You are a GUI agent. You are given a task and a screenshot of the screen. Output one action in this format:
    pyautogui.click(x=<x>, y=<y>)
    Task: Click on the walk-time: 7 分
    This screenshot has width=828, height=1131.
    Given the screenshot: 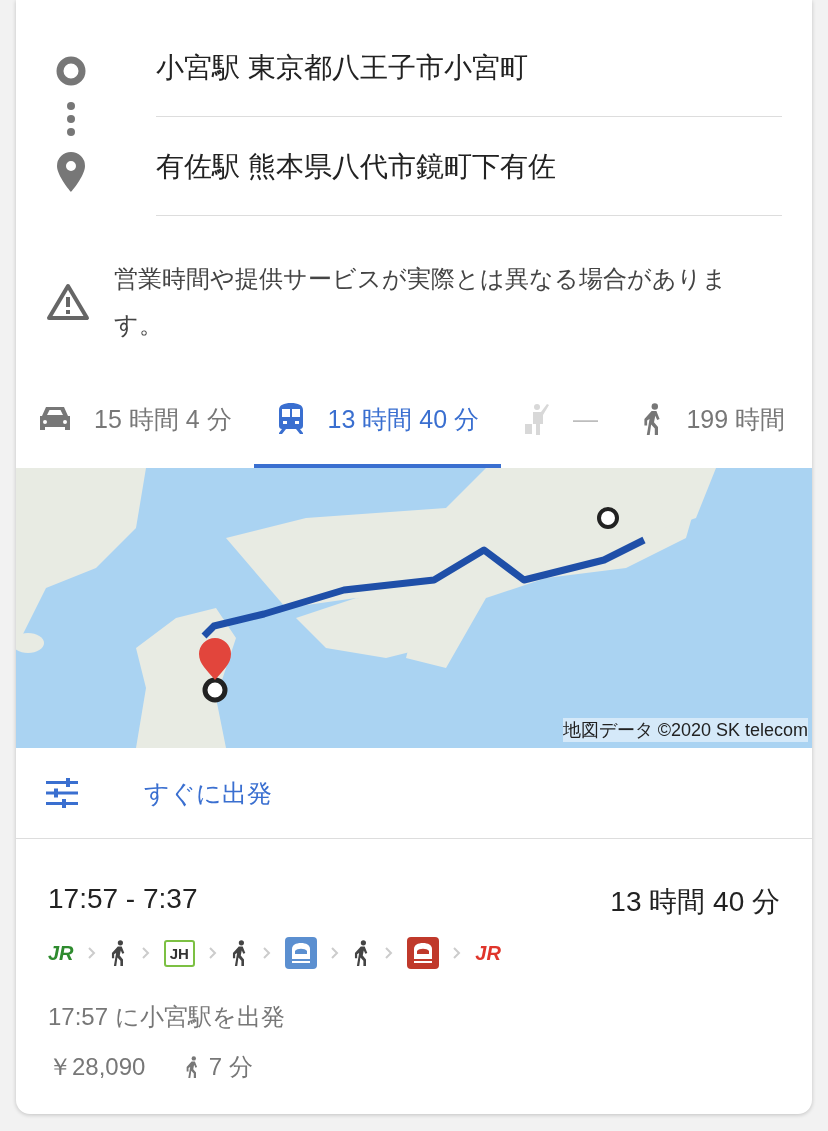 What is the action you would take?
    pyautogui.click(x=230, y=1067)
    